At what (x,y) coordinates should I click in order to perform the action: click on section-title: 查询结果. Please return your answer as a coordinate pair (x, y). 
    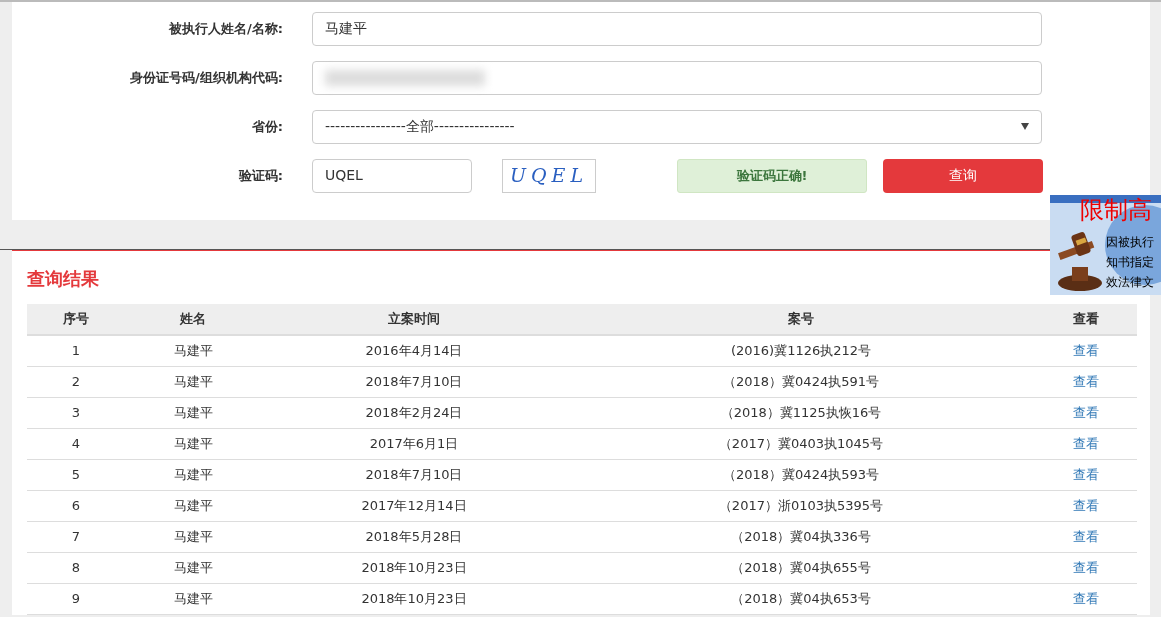
    Looking at the image, I should click on (63, 279).